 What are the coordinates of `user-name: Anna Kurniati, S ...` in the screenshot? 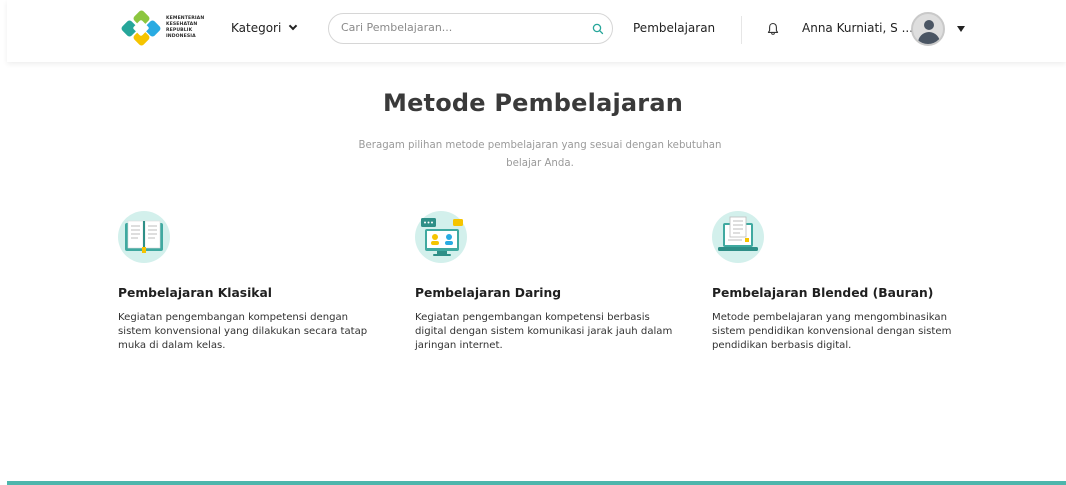 It's located at (857, 28).